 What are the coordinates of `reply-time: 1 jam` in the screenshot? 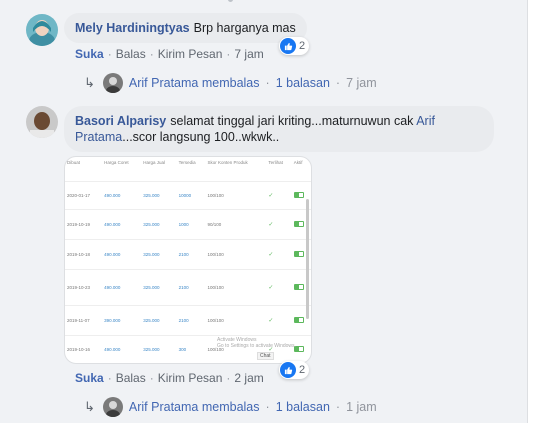 It's located at (361, 407).